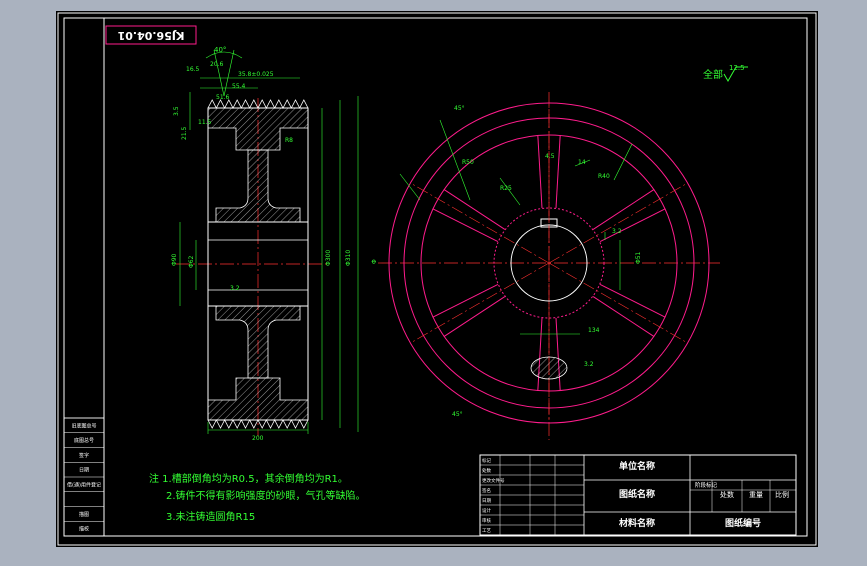 Image resolution: width=867 pixels, height=566 pixels. What do you see at coordinates (486, 470) in the screenshot?
I see `title-block-label: 处数` at bounding box center [486, 470].